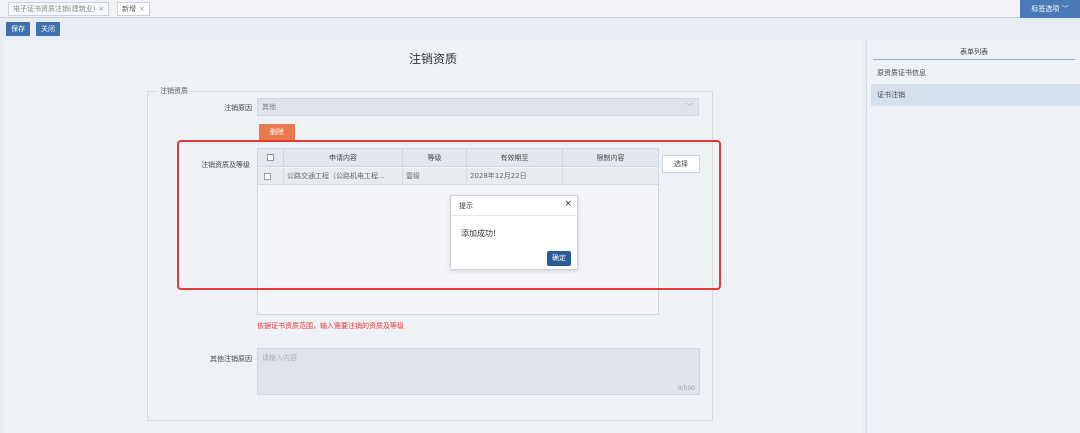  What do you see at coordinates (514, 232) in the screenshot?
I see `success-dialog: 提示 × 添加成功! 确定` at bounding box center [514, 232].